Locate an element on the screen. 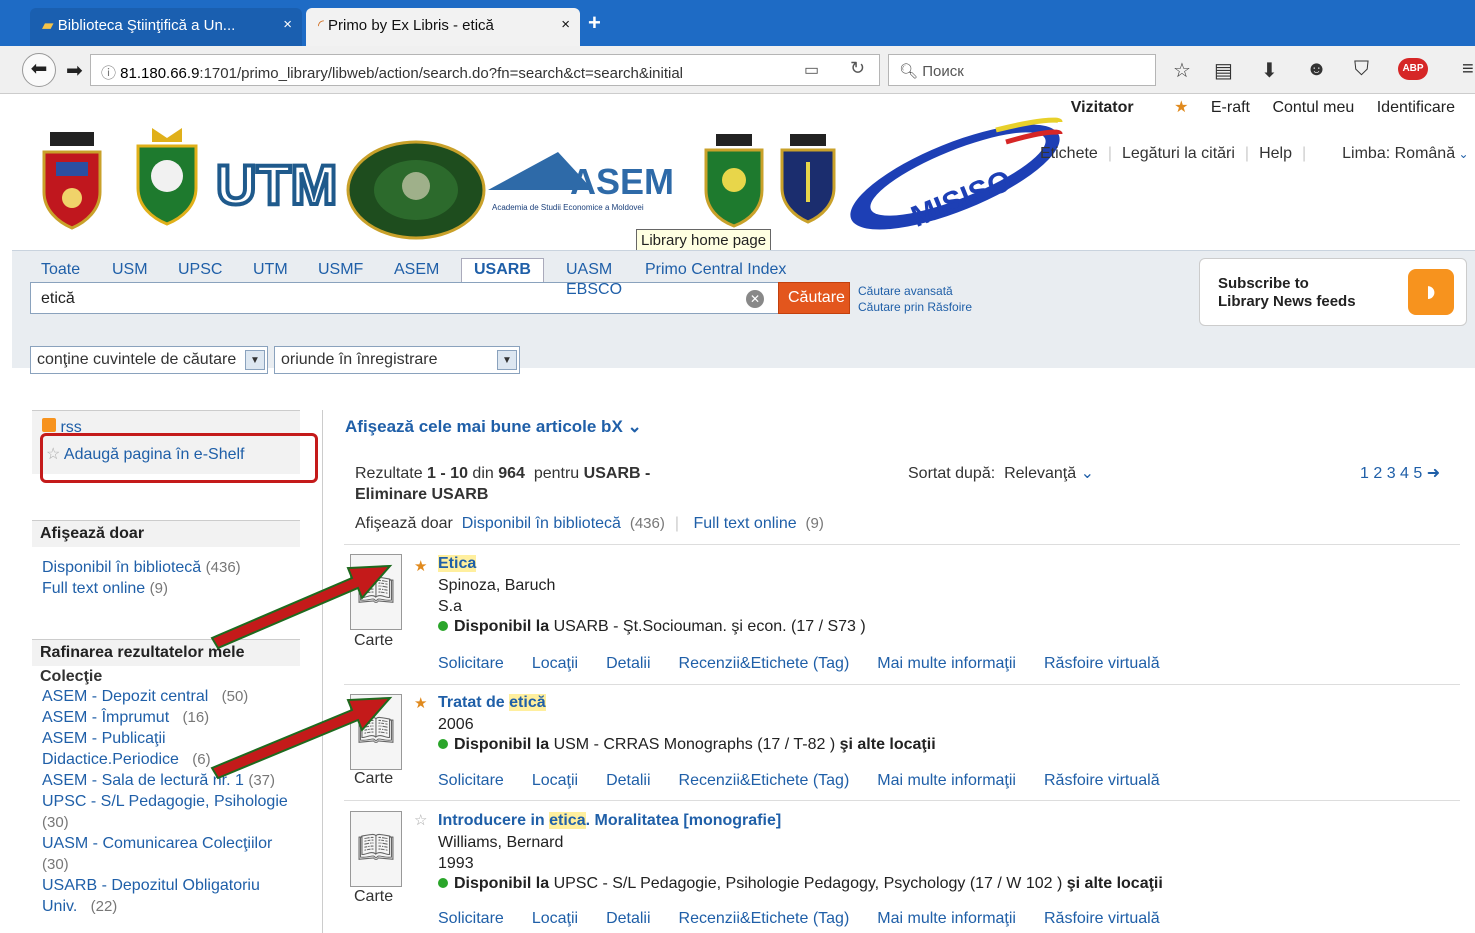 The height and width of the screenshot is (933, 1475). browser-tab-primo: ◜ Primo by Ex Libris - etică × is located at coordinates (443, 27).